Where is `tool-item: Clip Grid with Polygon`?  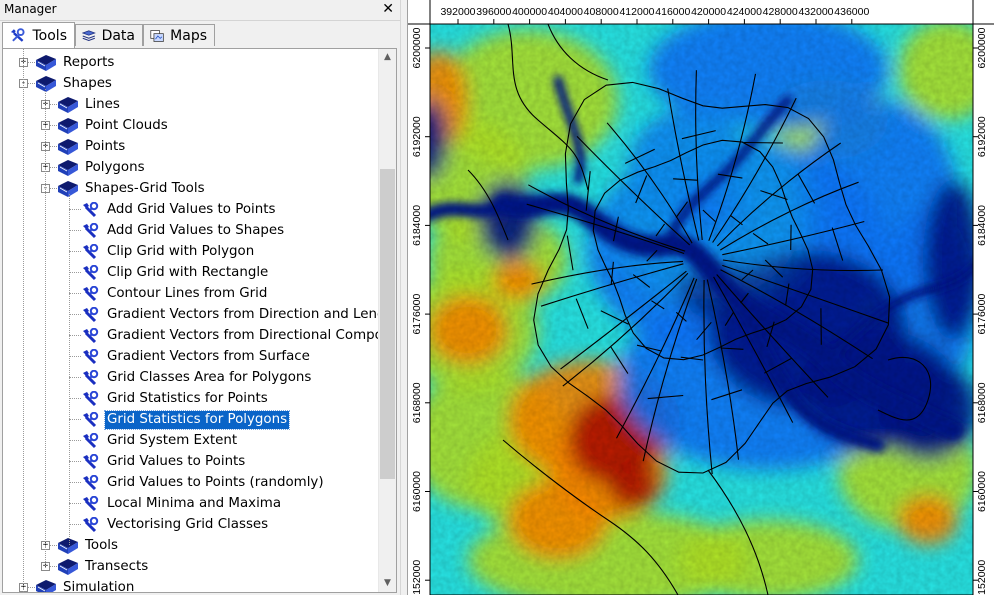 tool-item: Clip Grid with Polygon is located at coordinates (168, 251).